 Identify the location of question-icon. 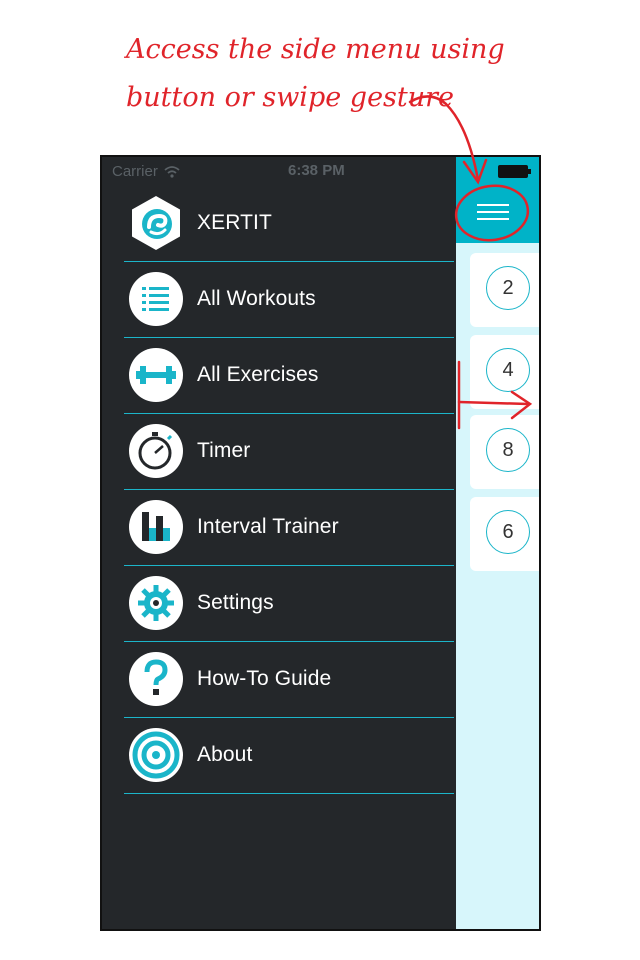
(156, 679).